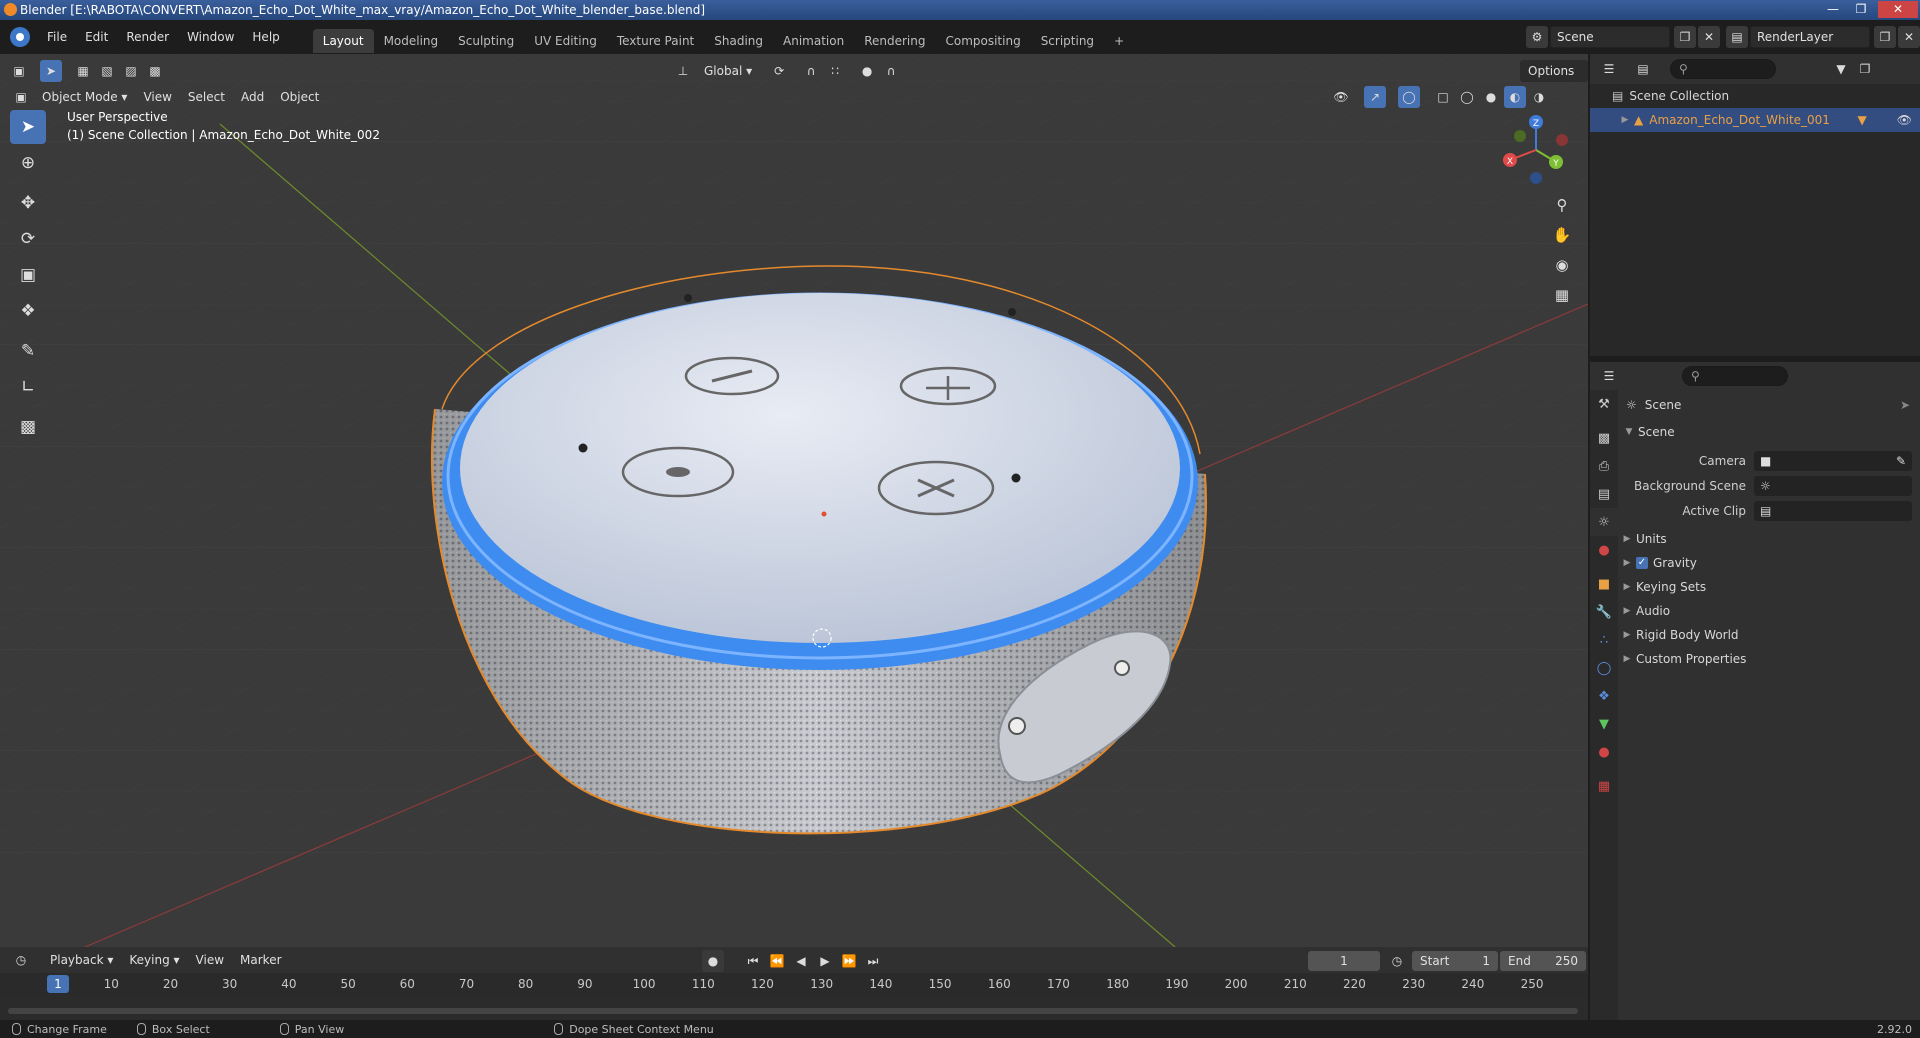  Describe the element at coordinates (825, 961) in the screenshot. I see `play-icon: ▶` at that location.